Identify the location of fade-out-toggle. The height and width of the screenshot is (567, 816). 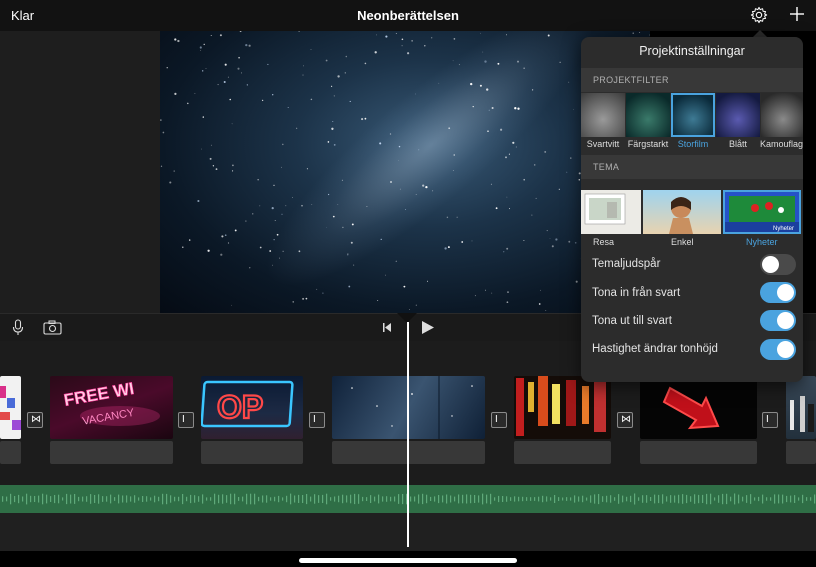
(778, 320).